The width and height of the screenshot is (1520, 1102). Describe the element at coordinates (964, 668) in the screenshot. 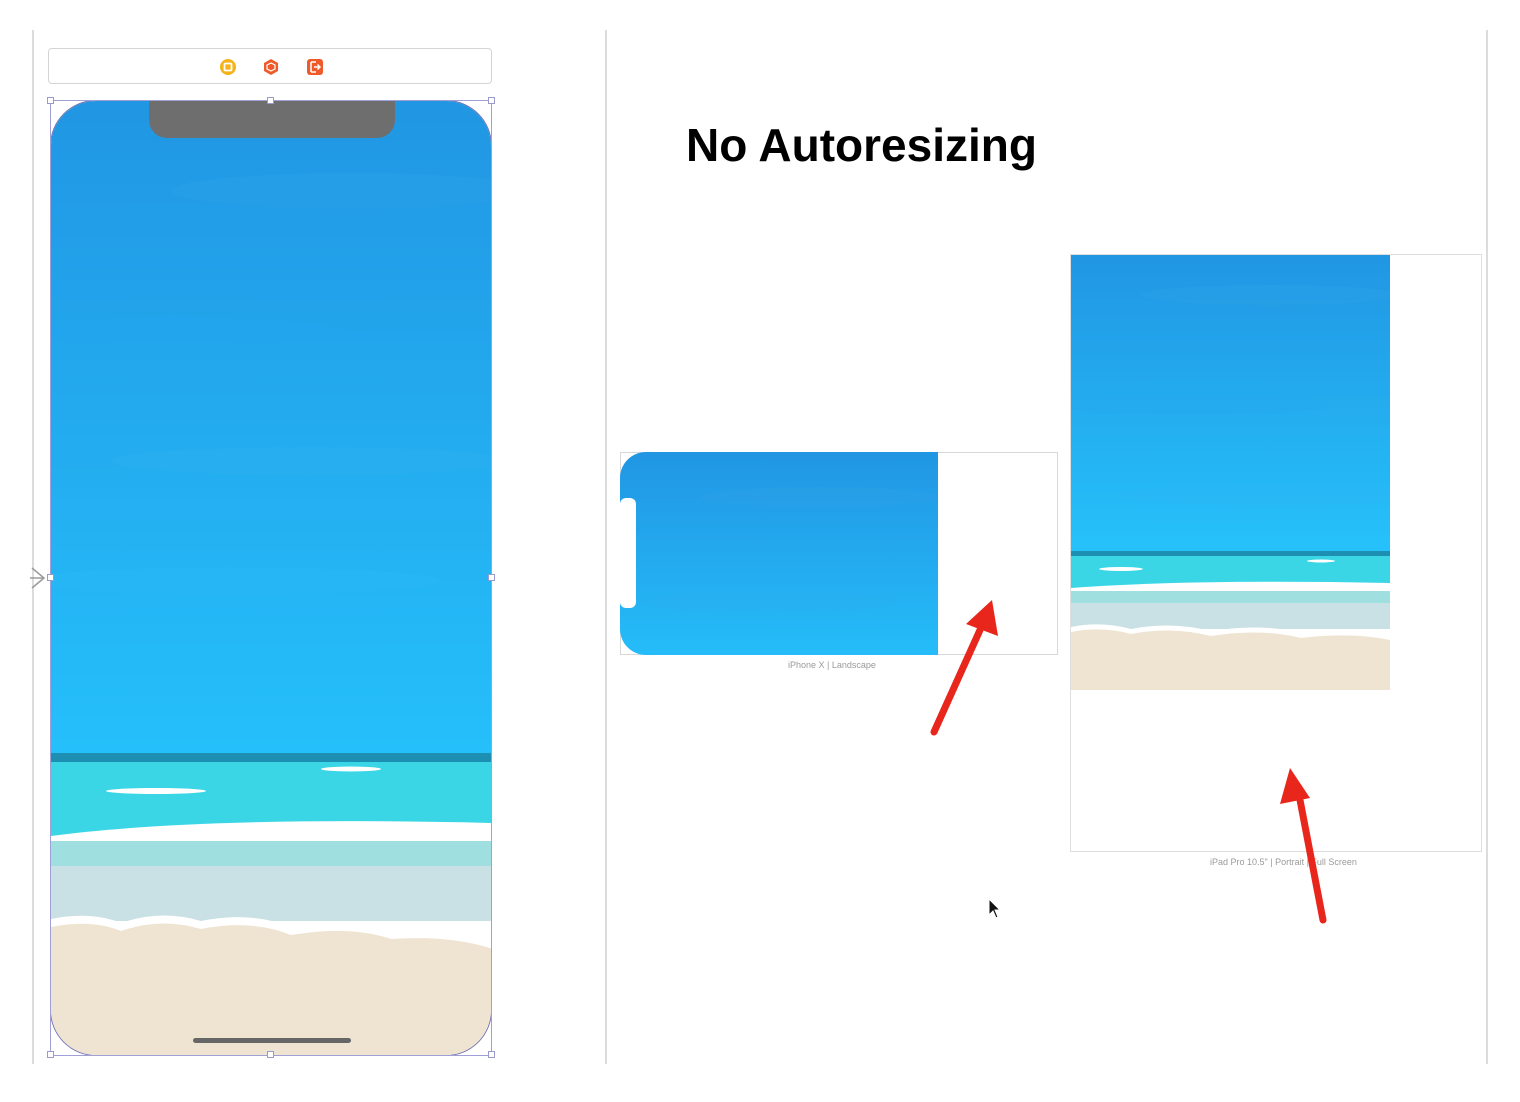

I see `annotation-arrow-landscape` at that location.